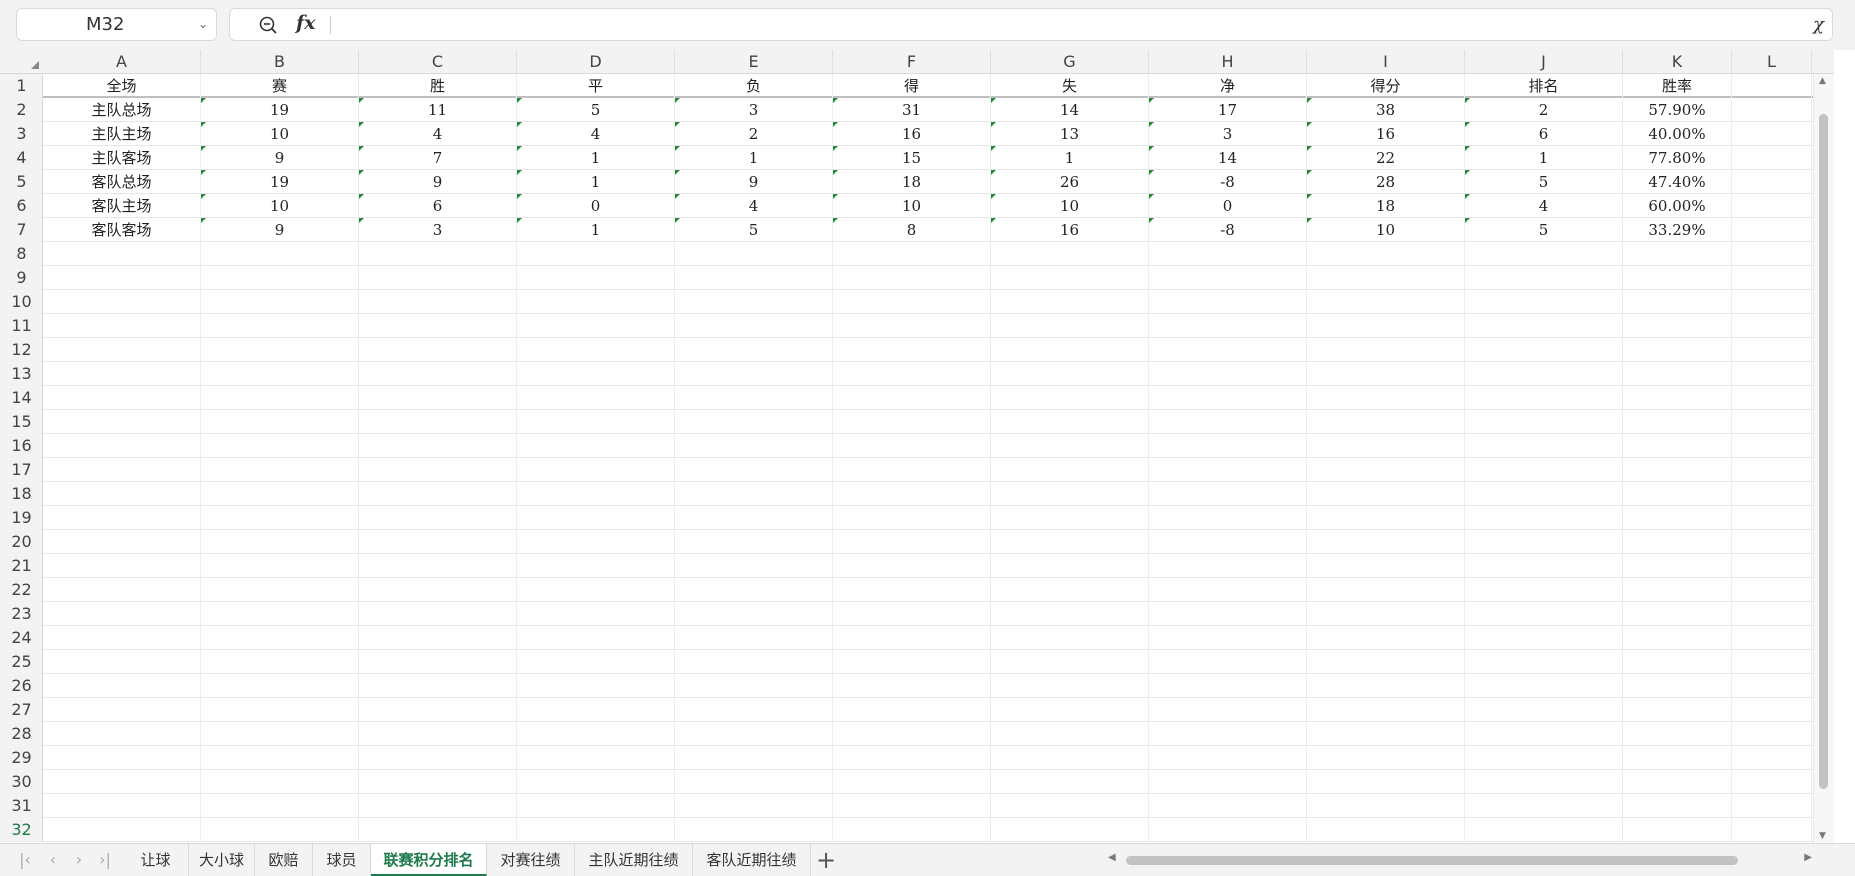  Describe the element at coordinates (1070, 230) in the screenshot. I see `cell: 16` at that location.